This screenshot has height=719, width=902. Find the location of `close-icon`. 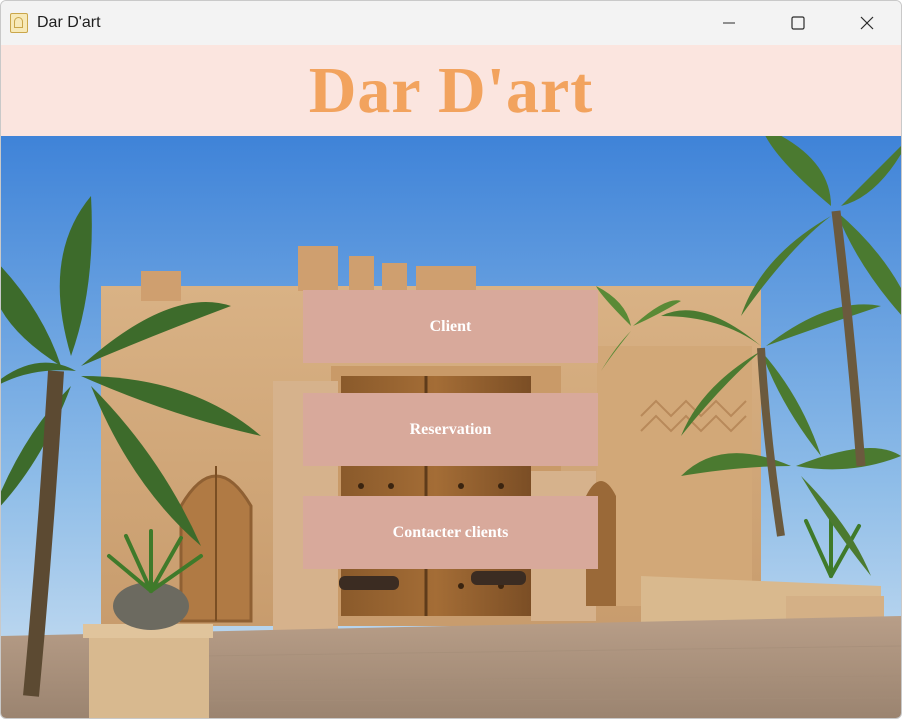

close-icon is located at coordinates (866, 23).